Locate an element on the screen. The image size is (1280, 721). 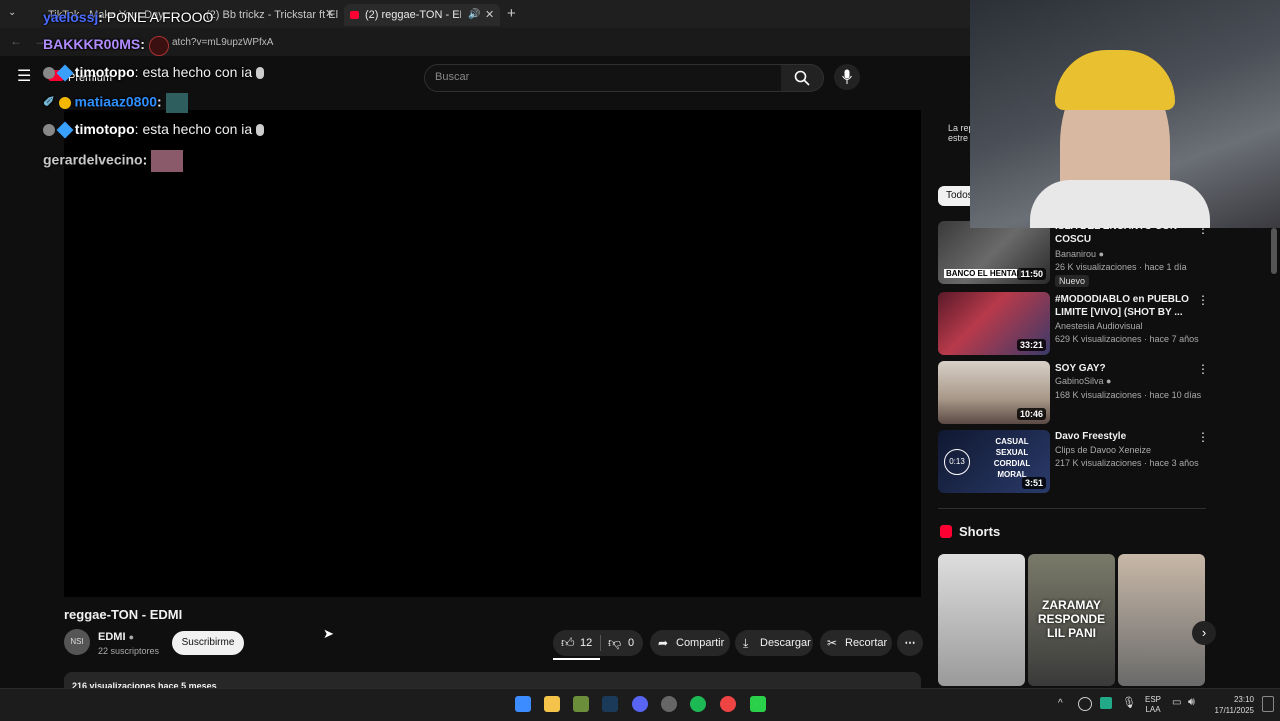
windows-start-icon is located at coordinates (523, 704).